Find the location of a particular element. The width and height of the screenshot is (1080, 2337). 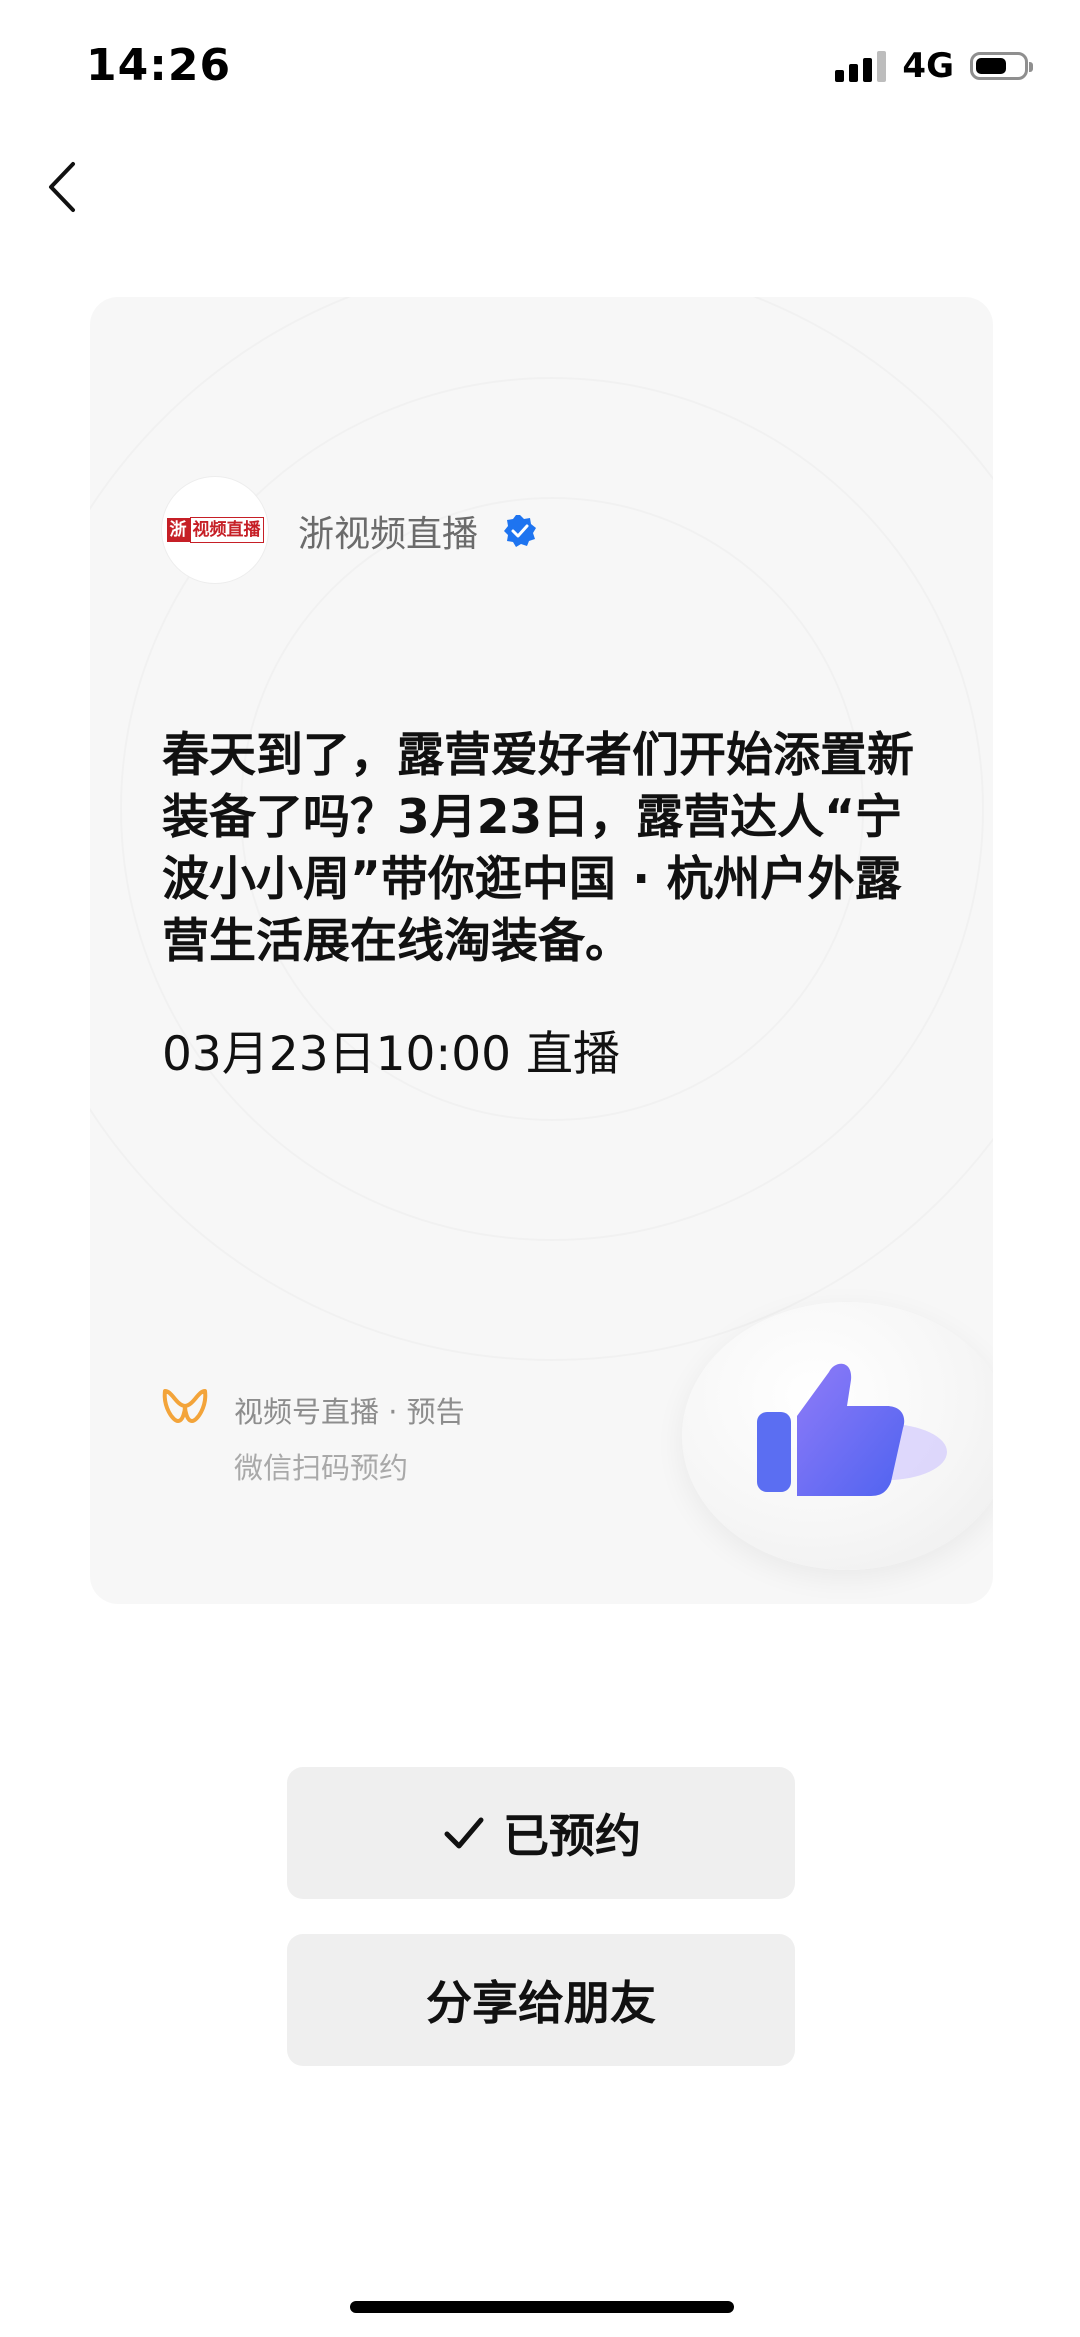

reserved-button: 已预约 is located at coordinates (541, 1833).